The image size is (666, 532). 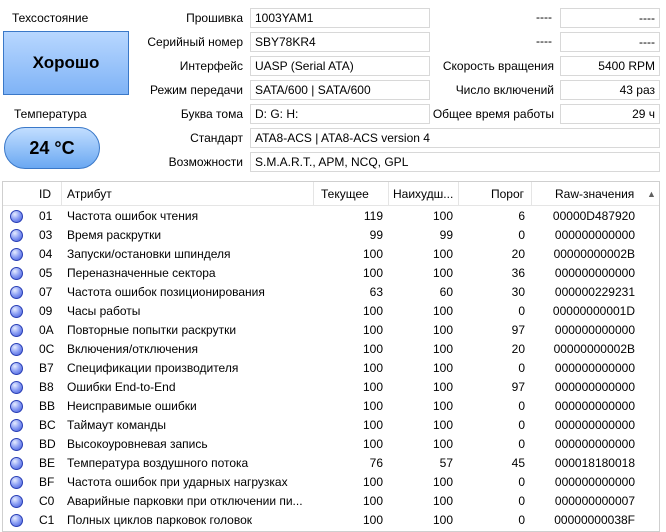 What do you see at coordinates (50, 18) in the screenshot?
I see `health-status-label: Техсостояние` at bounding box center [50, 18].